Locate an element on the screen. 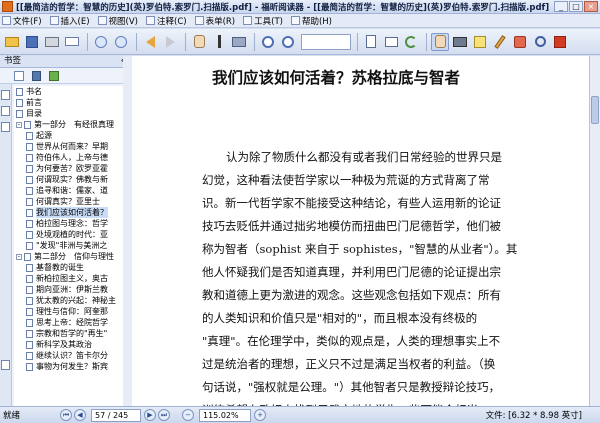 Image resolution: width=600 pixels, height=423 pixels. select-text-button is located at coordinates (219, 42).